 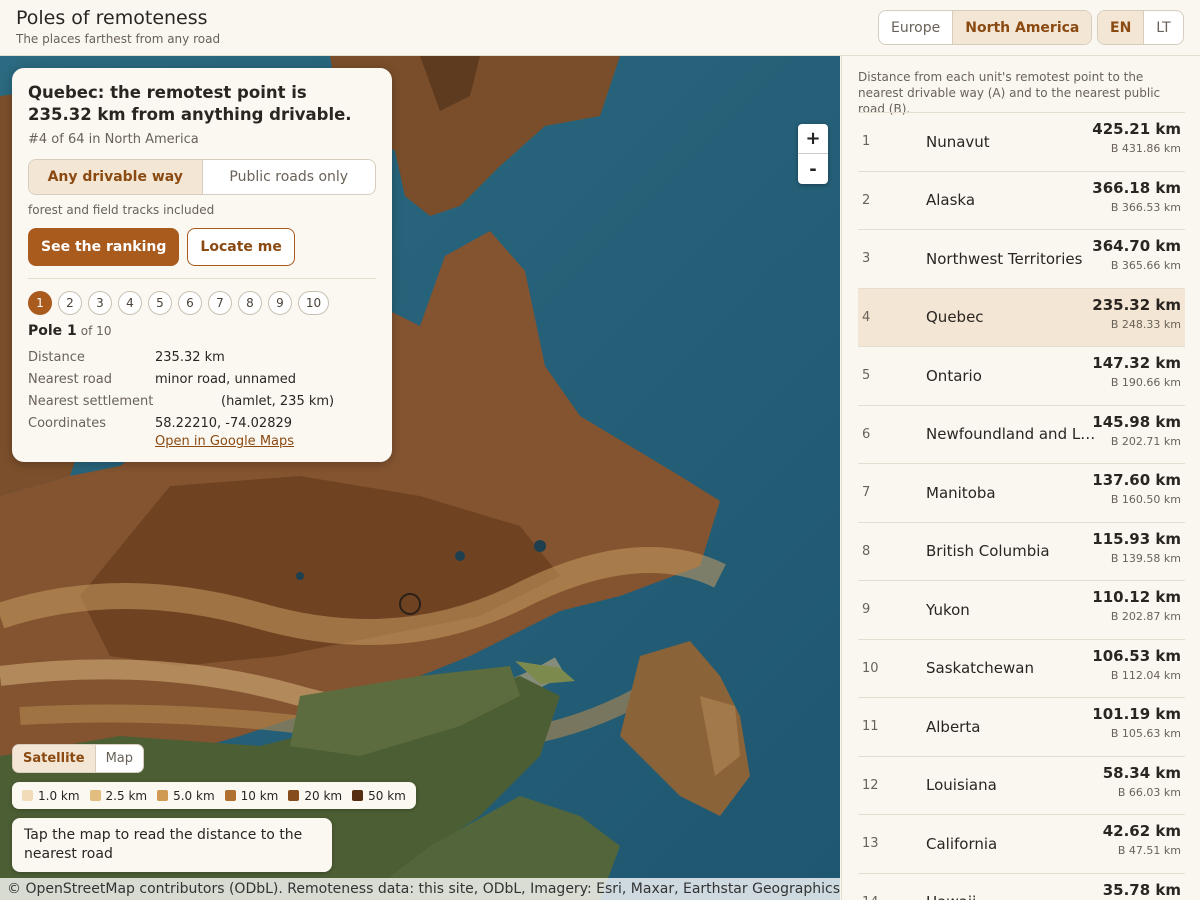 What do you see at coordinates (119, 758) in the screenshot?
I see `layer-map: Map` at bounding box center [119, 758].